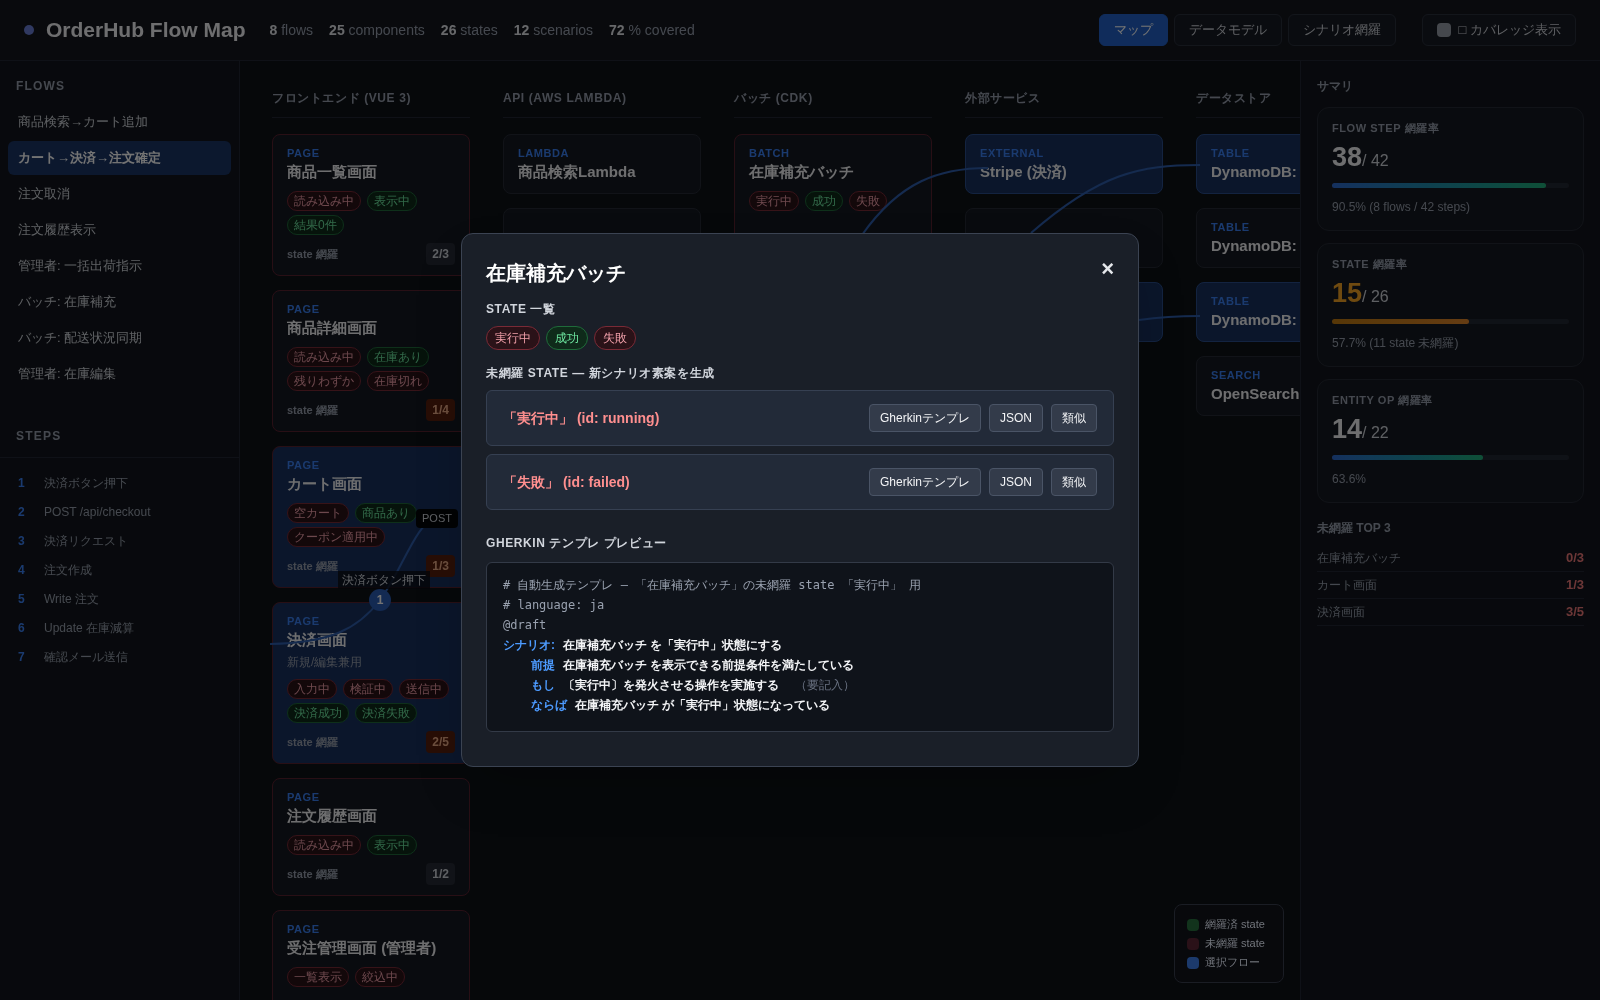 This screenshot has height=1000, width=1600. What do you see at coordinates (368, 689) in the screenshot?
I see `state-tag: 検証中` at bounding box center [368, 689].